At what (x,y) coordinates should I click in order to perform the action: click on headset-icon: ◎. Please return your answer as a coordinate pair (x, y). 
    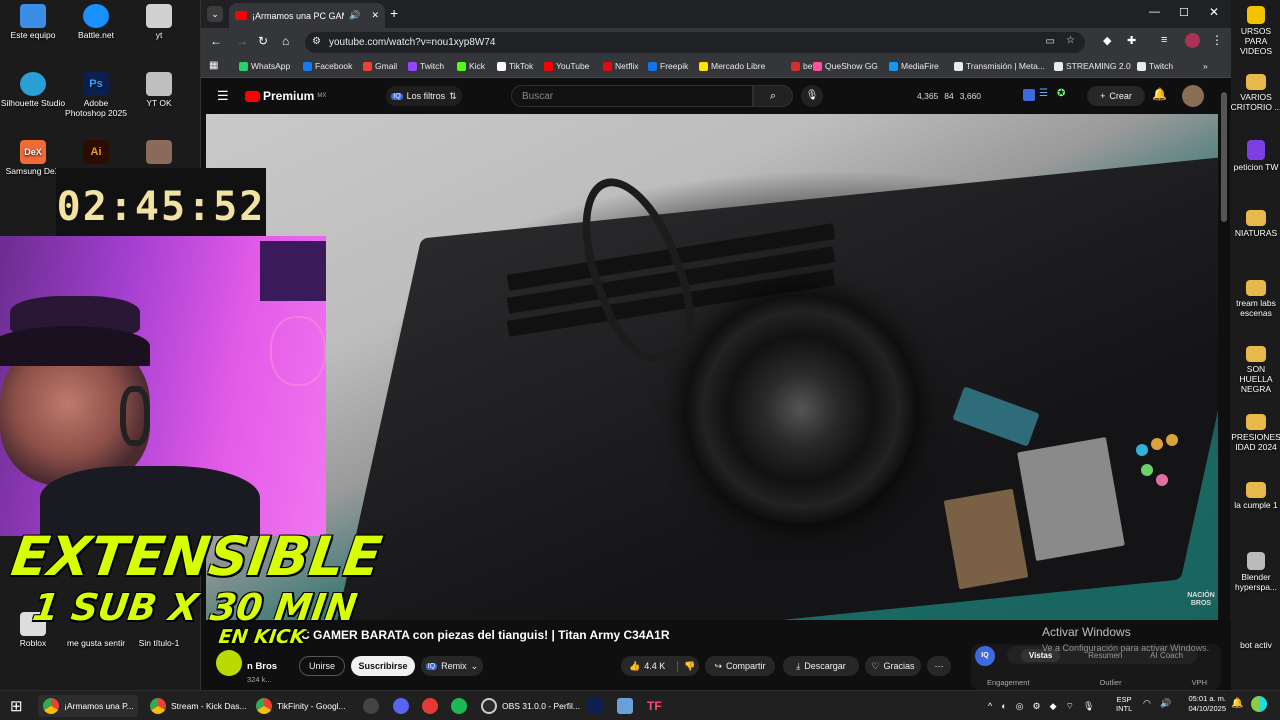
    Looking at the image, I should click on (1020, 706).